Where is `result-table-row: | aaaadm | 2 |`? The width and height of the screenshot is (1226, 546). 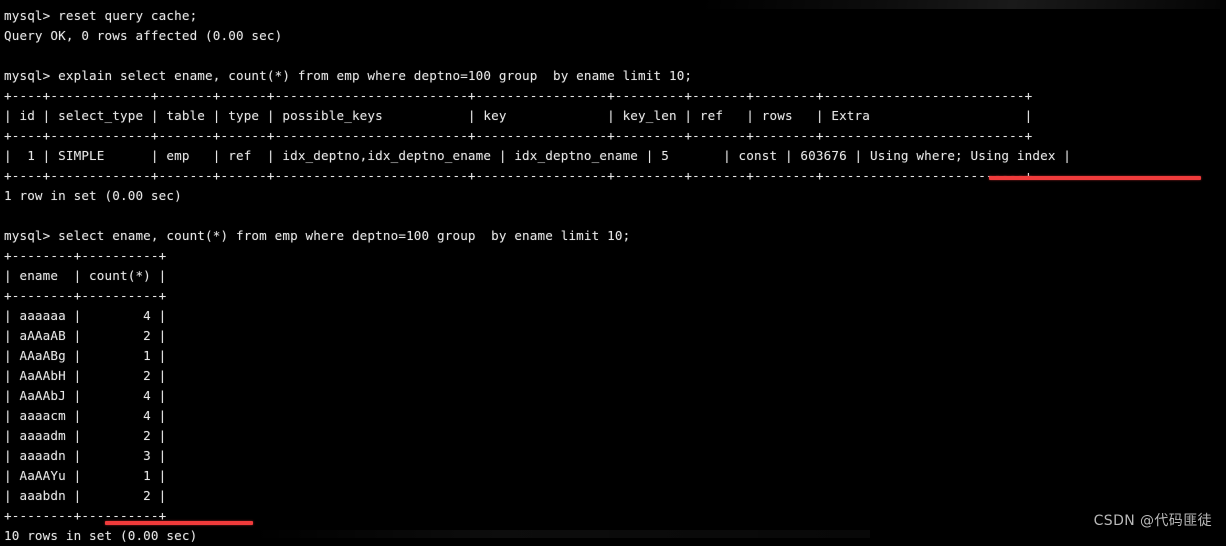
result-table-row: | aaaadm | 2 | is located at coordinates (85, 435).